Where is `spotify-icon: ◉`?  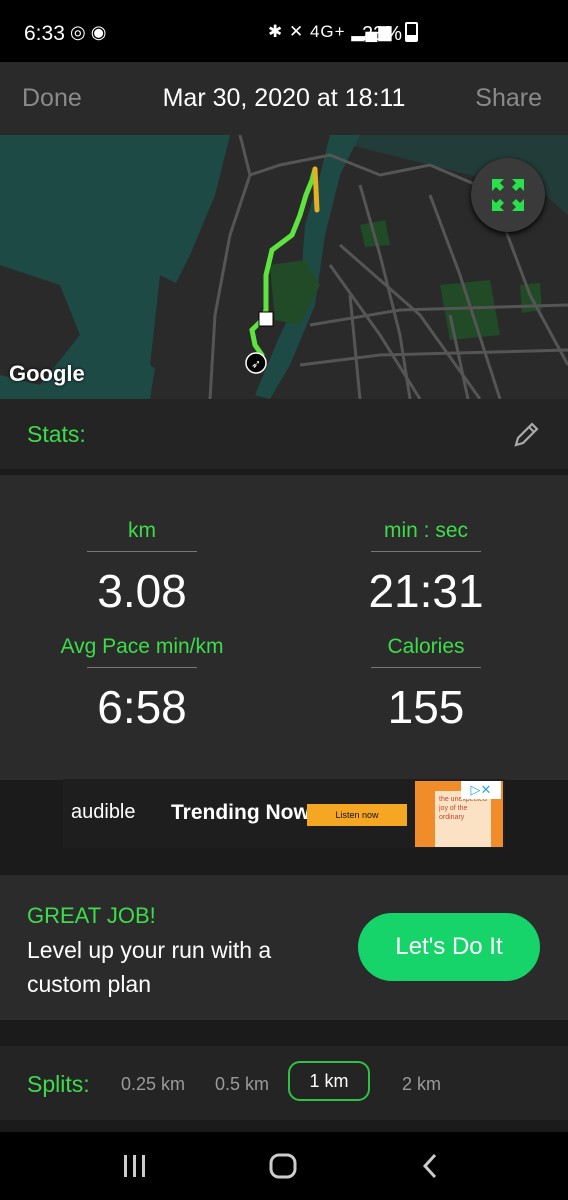 spotify-icon: ◉ is located at coordinates (98, 32).